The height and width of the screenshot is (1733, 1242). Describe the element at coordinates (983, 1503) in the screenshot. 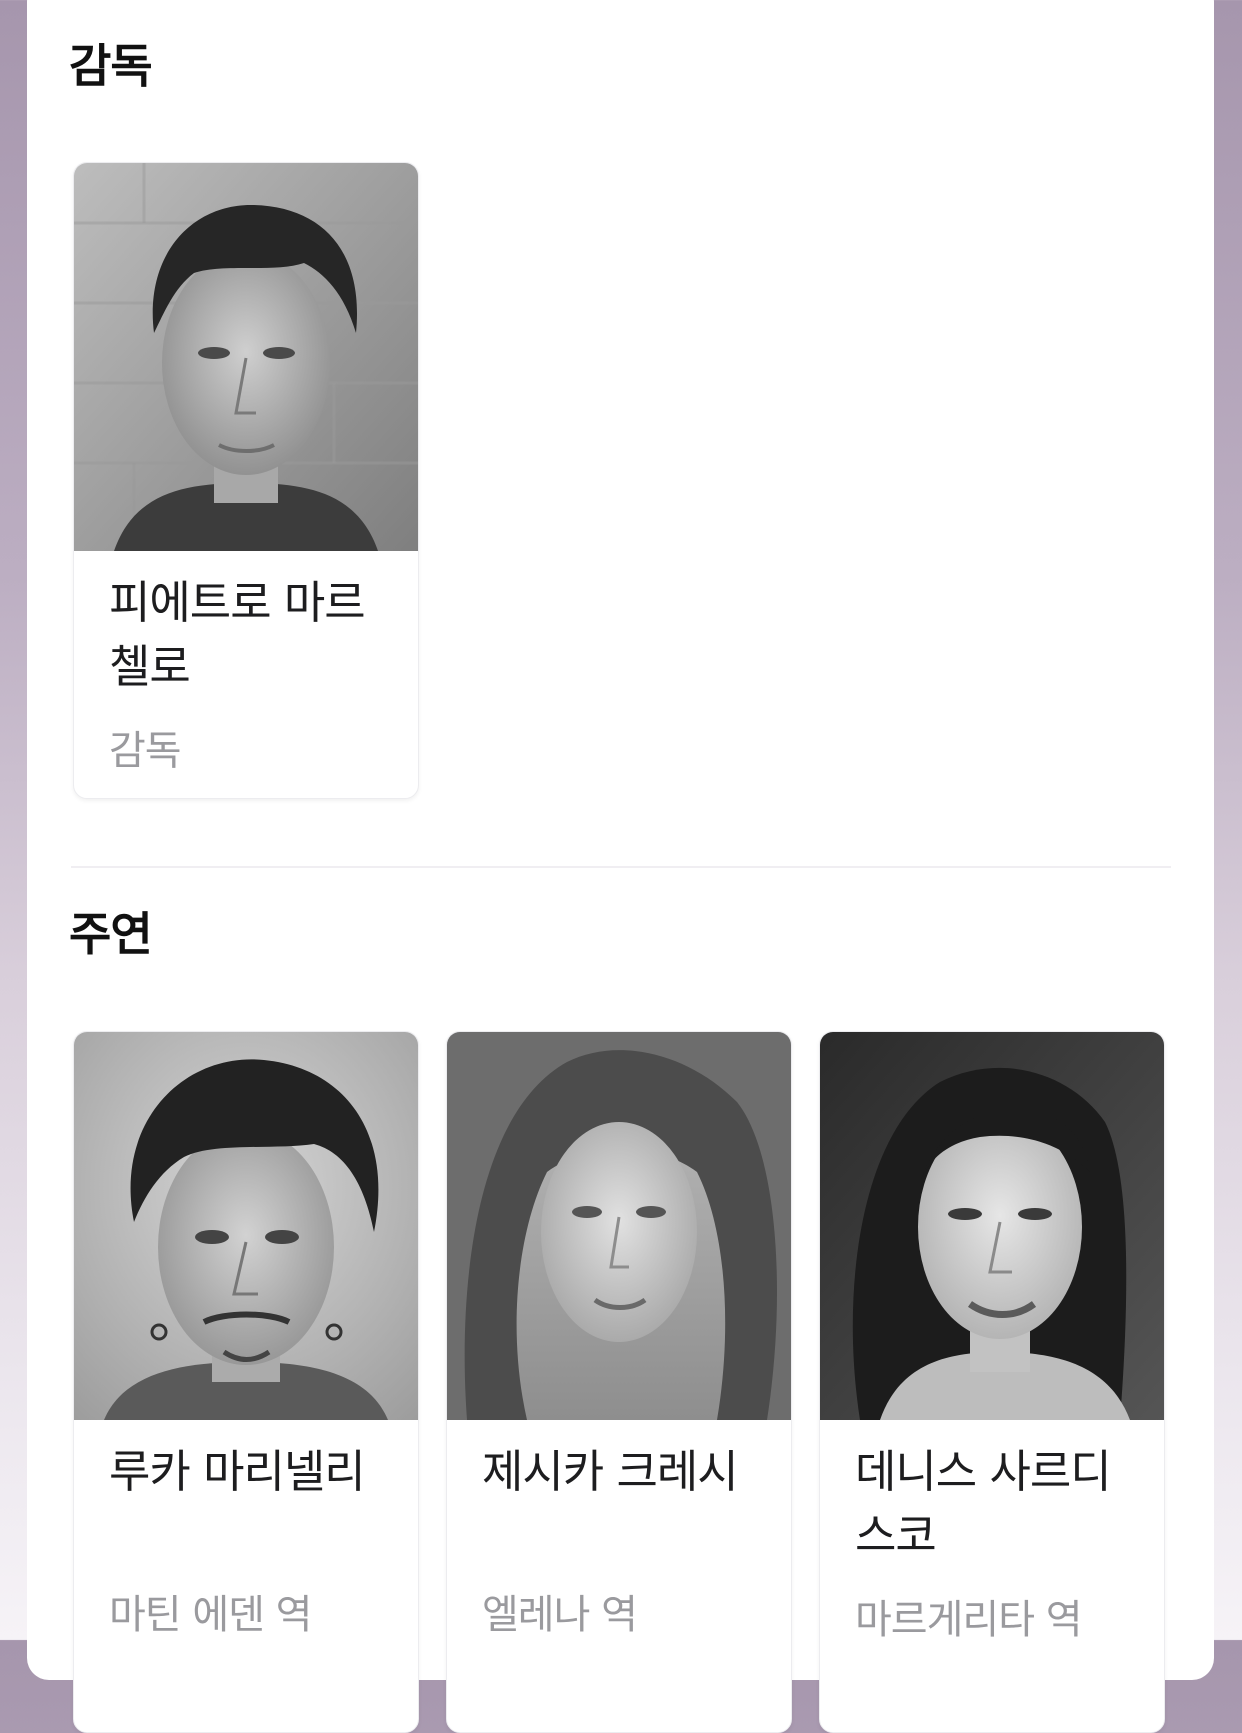

I see `person-name: 데니스 사르디 스코` at that location.